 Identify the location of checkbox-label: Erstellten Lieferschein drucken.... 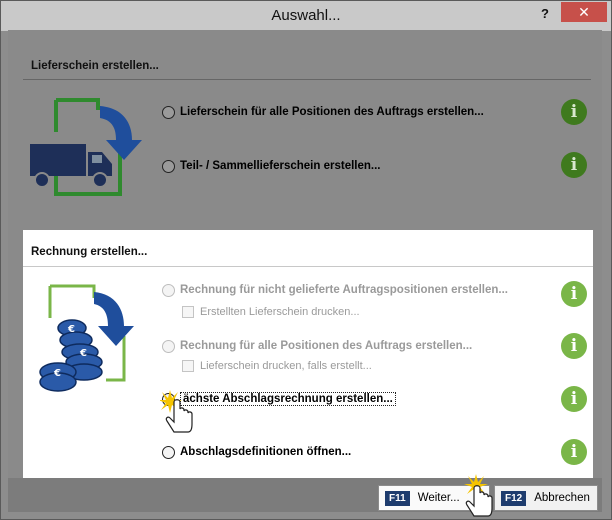
(280, 312).